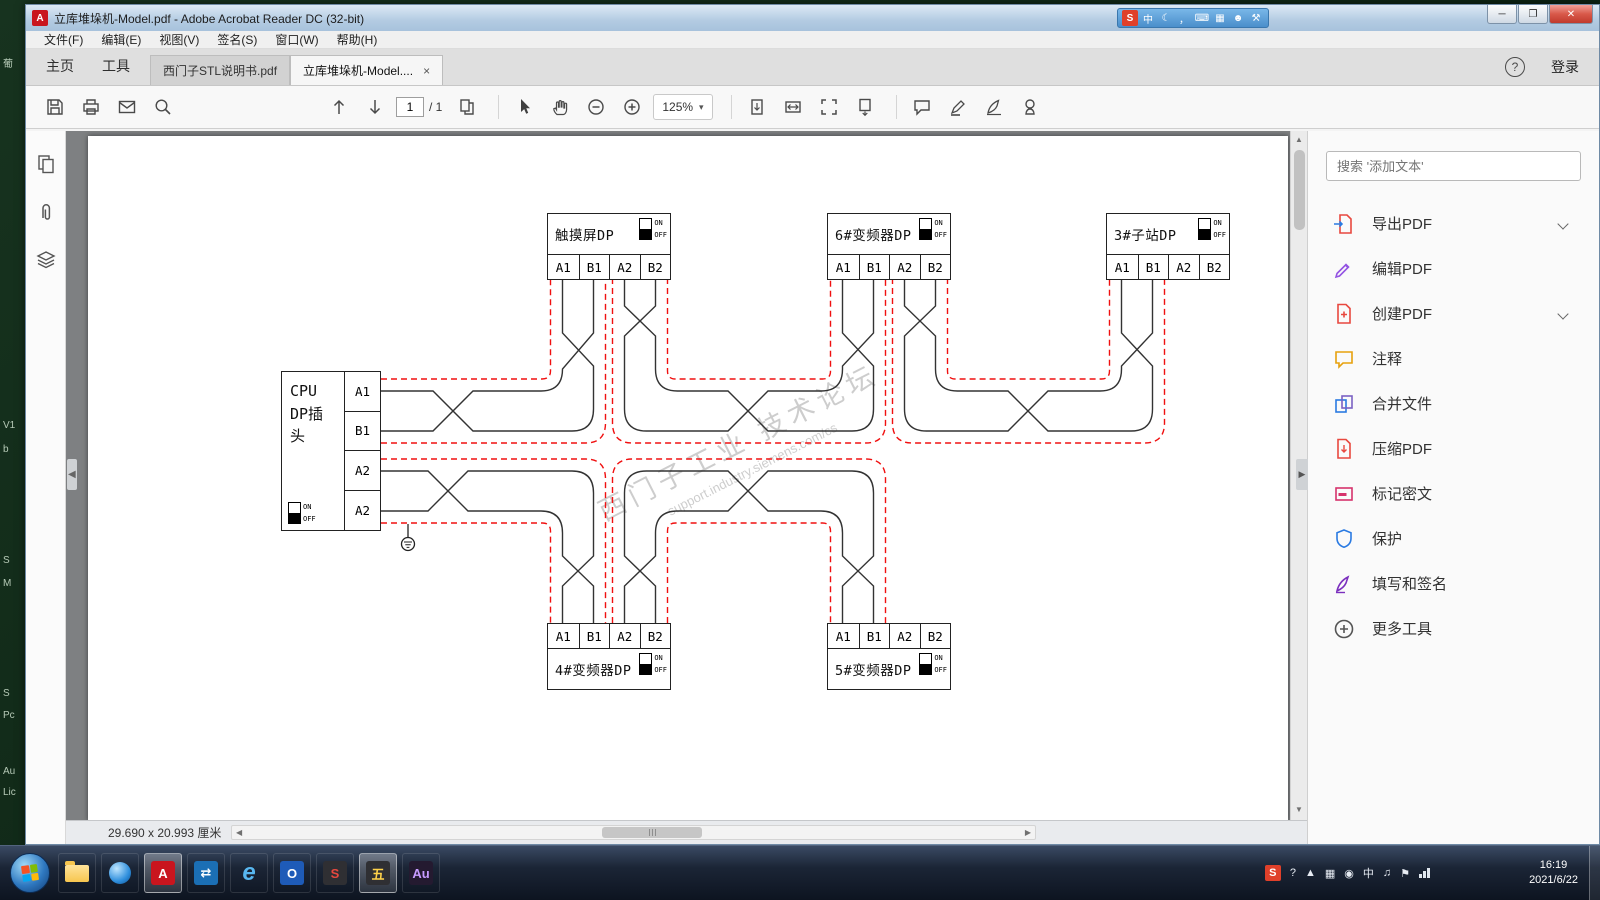 The width and height of the screenshot is (1600, 900). What do you see at coordinates (1028, 832) in the screenshot?
I see `scroll-right-icon: ▶` at bounding box center [1028, 832].